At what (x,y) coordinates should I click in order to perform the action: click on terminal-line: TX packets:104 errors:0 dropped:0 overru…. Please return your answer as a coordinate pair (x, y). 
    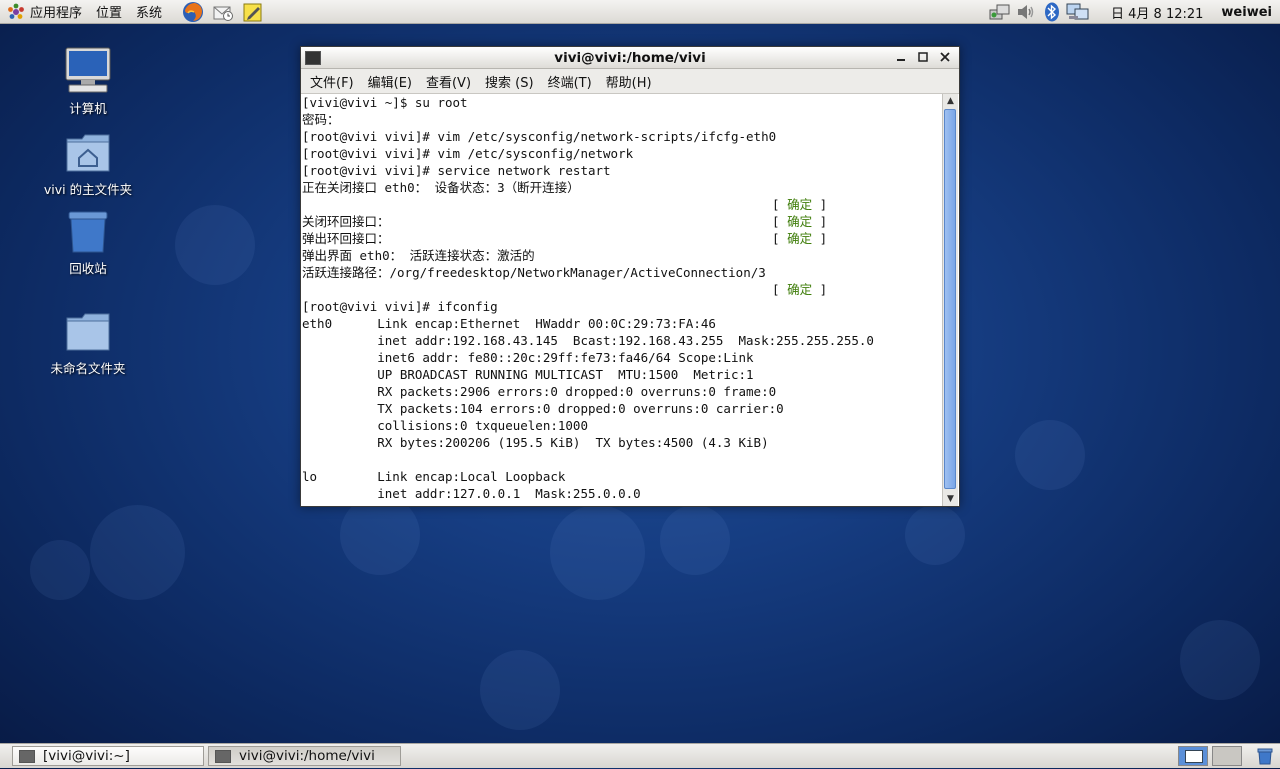
    Looking at the image, I should click on (543, 408).